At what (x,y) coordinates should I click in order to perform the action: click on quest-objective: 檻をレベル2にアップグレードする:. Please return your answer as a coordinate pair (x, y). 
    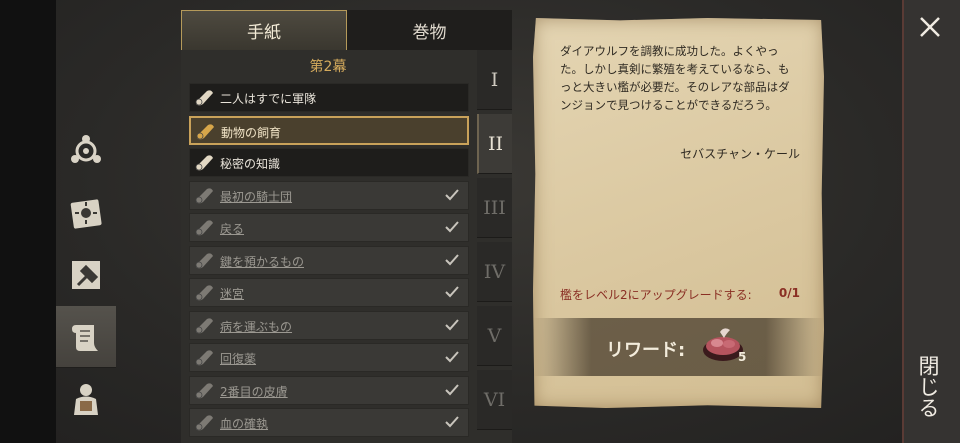
    Looking at the image, I should click on (656, 295).